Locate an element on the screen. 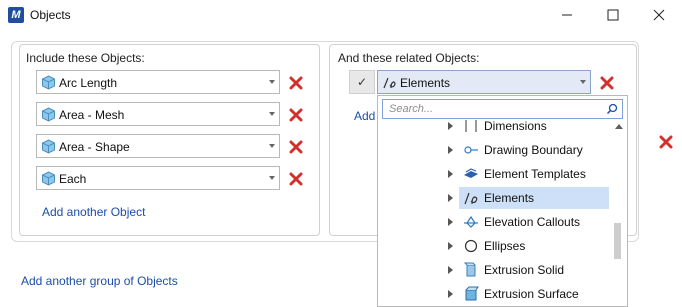 The width and height of the screenshot is (682, 307). related-object-combo-label: Elements is located at coordinates (425, 83).